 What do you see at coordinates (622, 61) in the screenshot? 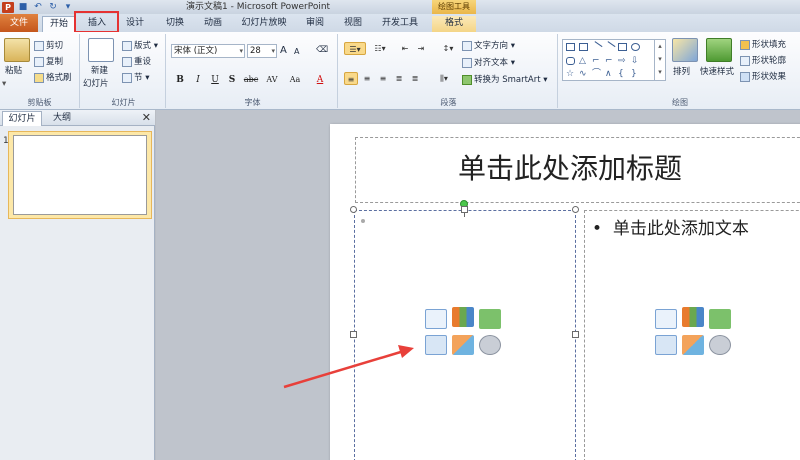
I see `shape-right-arrow-icon: ⇨` at bounding box center [622, 61].